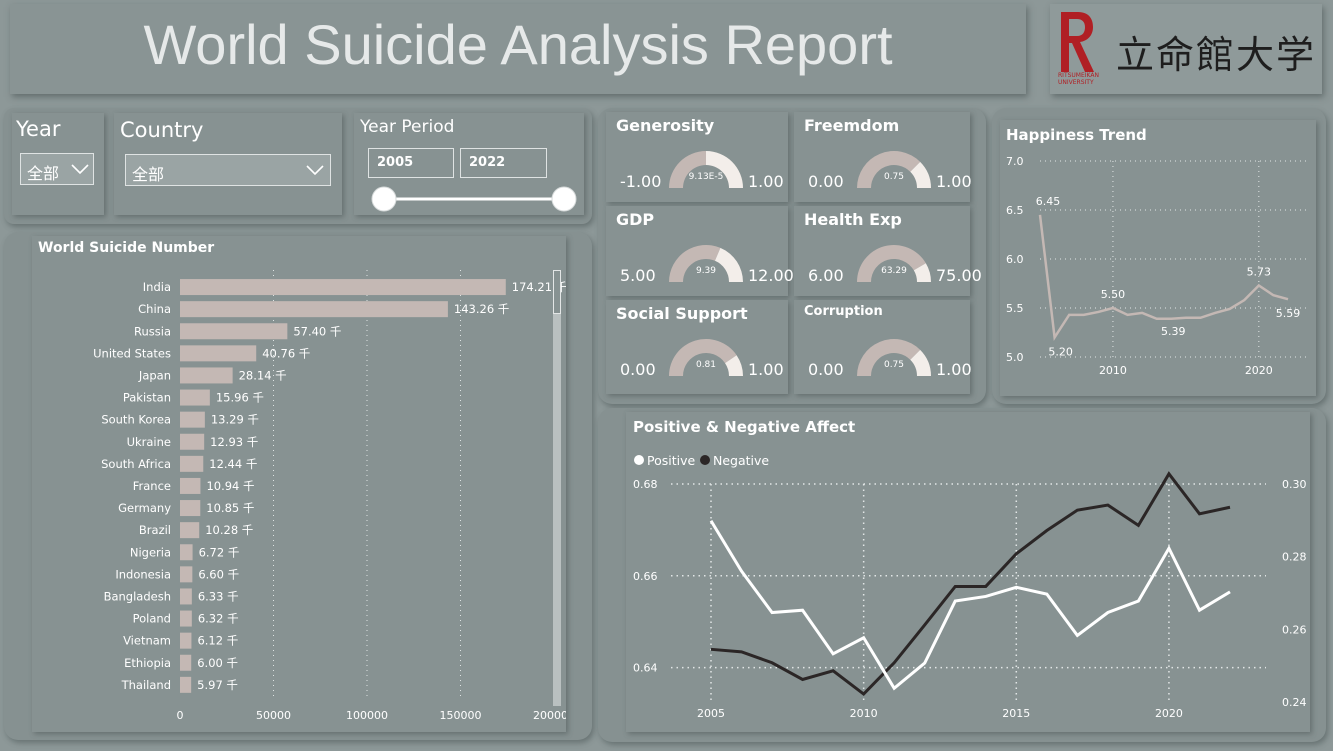 This screenshot has height=751, width=1333. What do you see at coordinates (136, 464) in the screenshot?
I see `category-label: South Africa` at bounding box center [136, 464].